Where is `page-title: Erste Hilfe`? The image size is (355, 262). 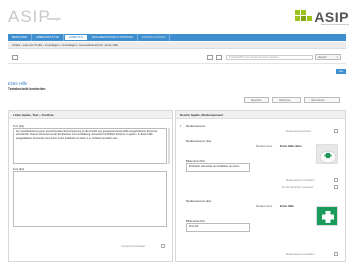
page-title: Erste Hilfe is located at coordinates (18, 83).